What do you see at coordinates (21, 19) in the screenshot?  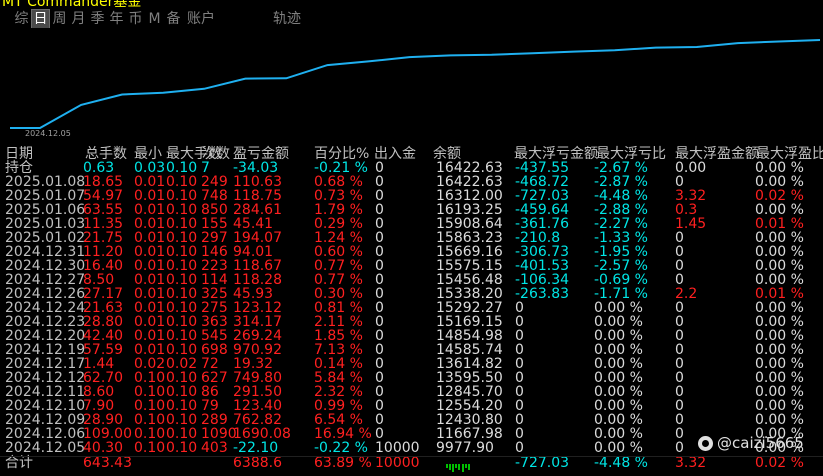 I see `tab-0: 综` at bounding box center [21, 19].